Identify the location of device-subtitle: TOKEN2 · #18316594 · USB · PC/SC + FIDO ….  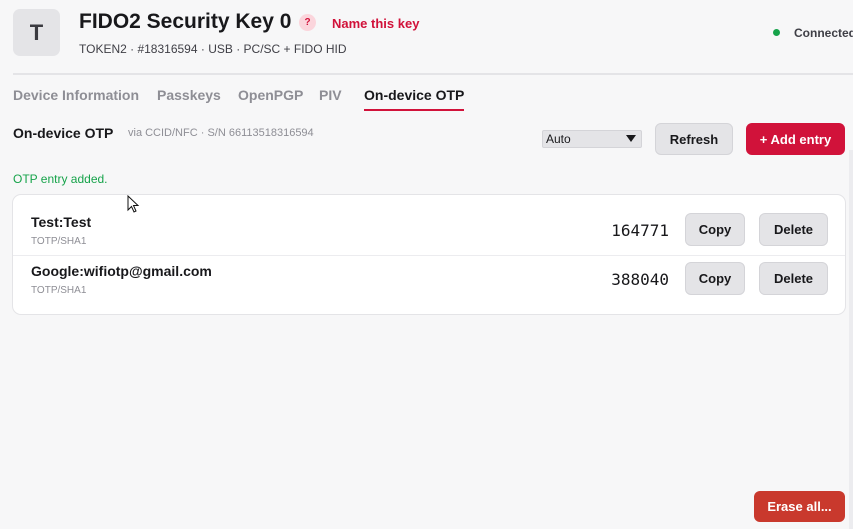
(213, 49).